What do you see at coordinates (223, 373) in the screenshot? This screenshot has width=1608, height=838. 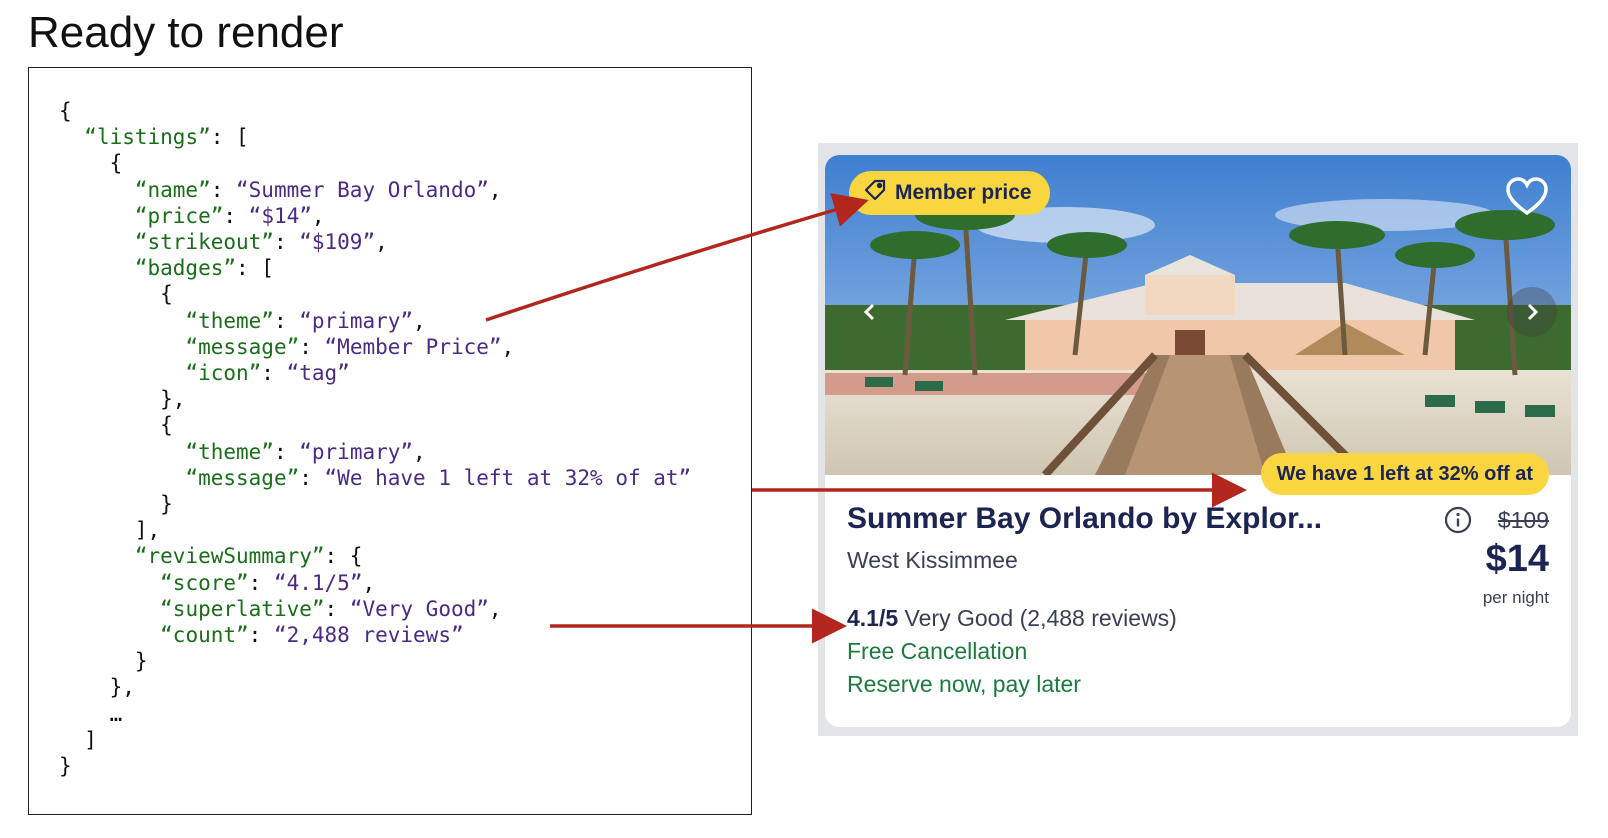 I see `code-token: “icon”` at bounding box center [223, 373].